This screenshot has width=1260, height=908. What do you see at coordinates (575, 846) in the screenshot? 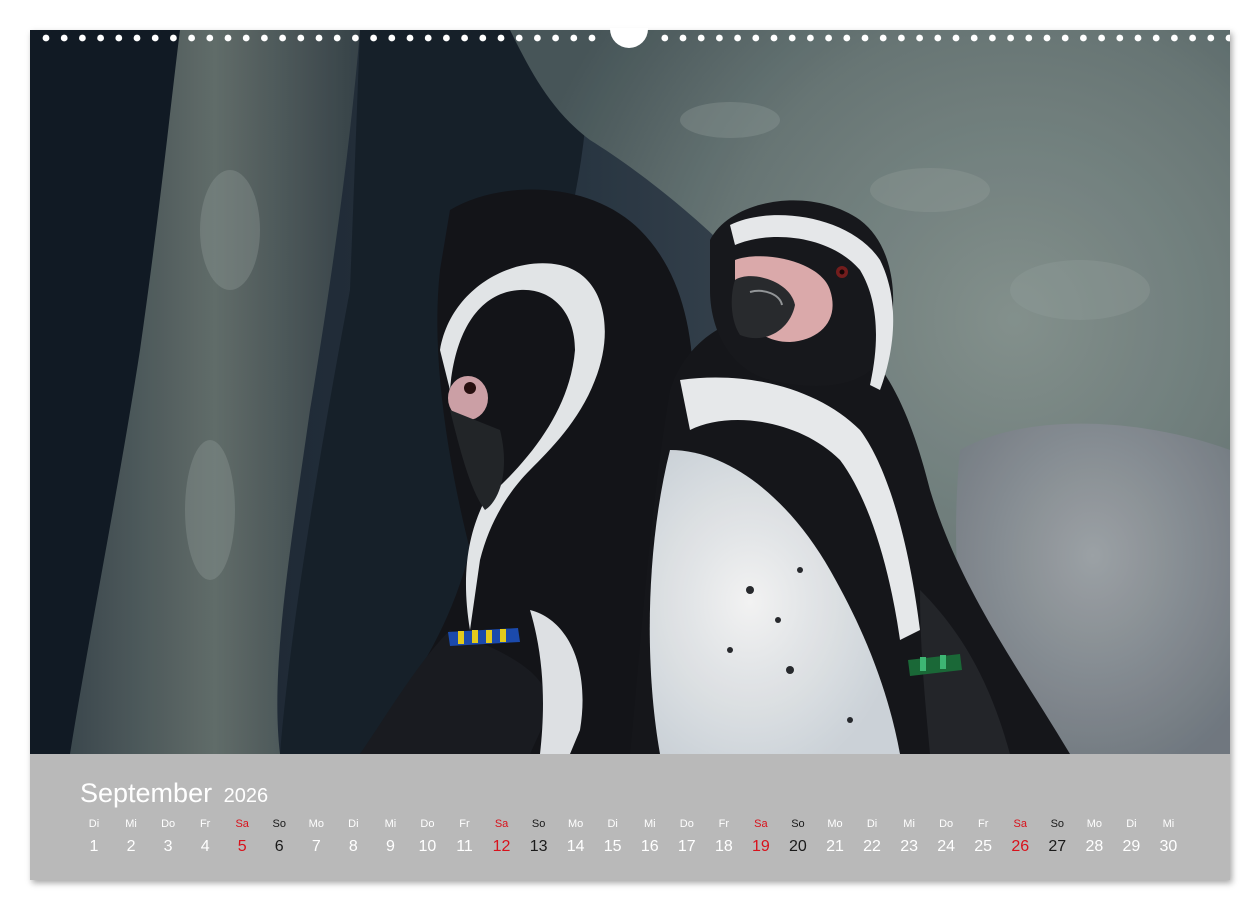
I see `date-number: 14` at bounding box center [575, 846].